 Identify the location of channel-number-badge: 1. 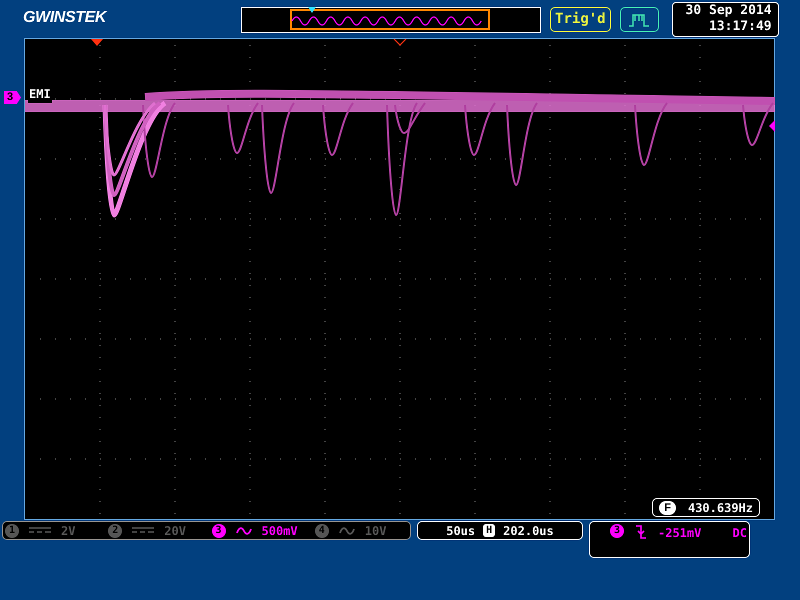
(12, 531).